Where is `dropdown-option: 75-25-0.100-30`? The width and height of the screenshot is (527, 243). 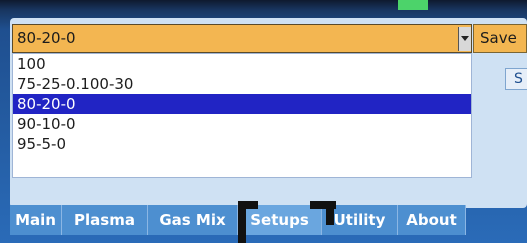
dropdown-option: 75-25-0.100-30 is located at coordinates (242, 84).